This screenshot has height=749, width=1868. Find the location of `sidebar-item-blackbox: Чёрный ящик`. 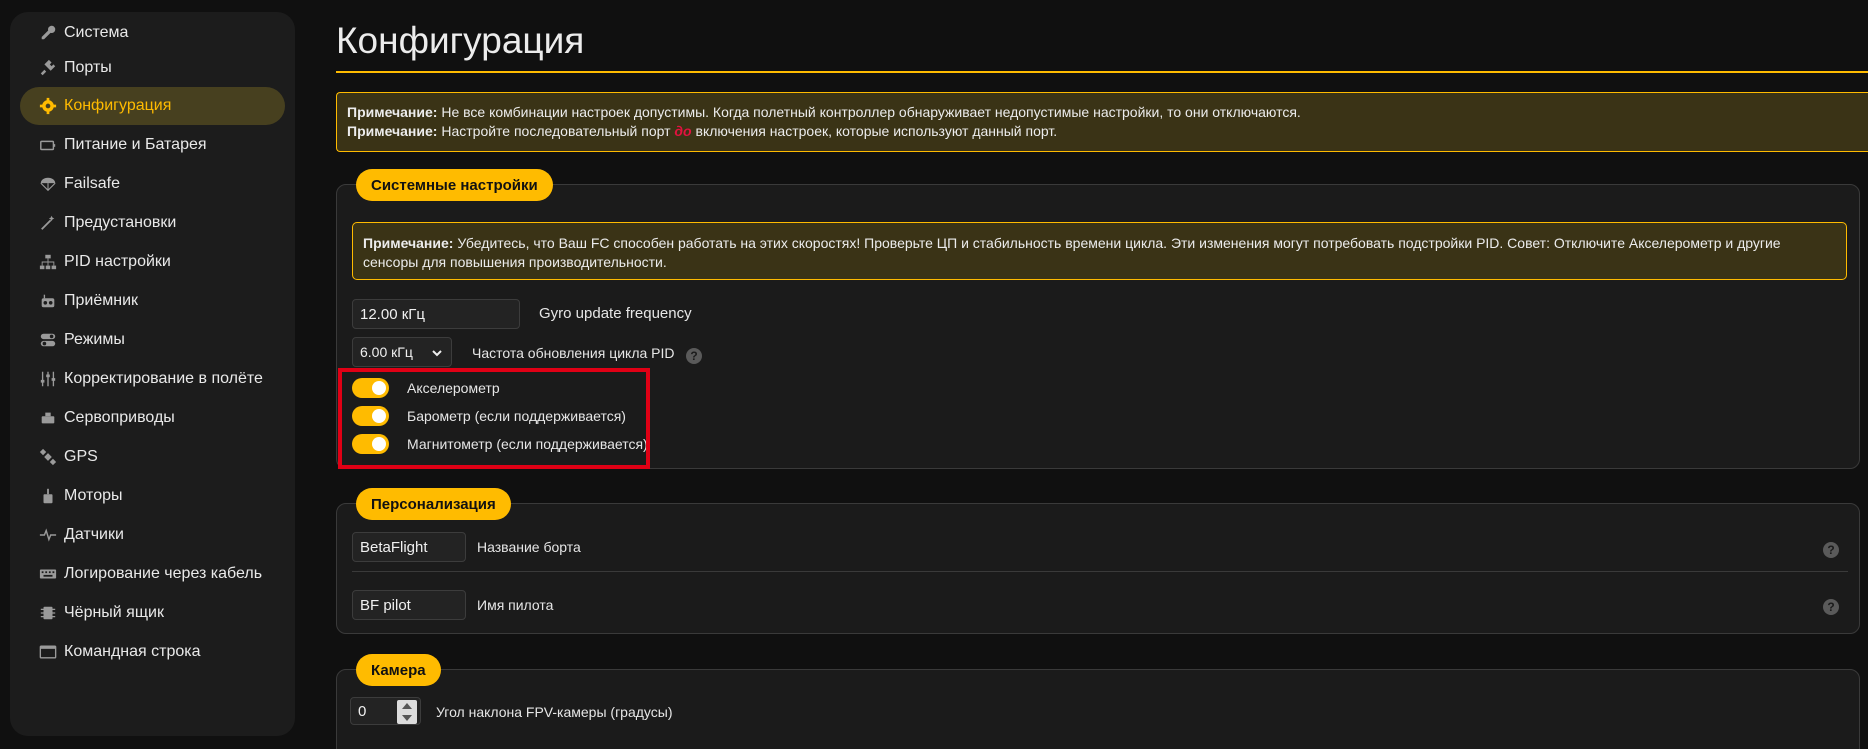

sidebar-item-blackbox: Чёрный ящик is located at coordinates (152, 613).